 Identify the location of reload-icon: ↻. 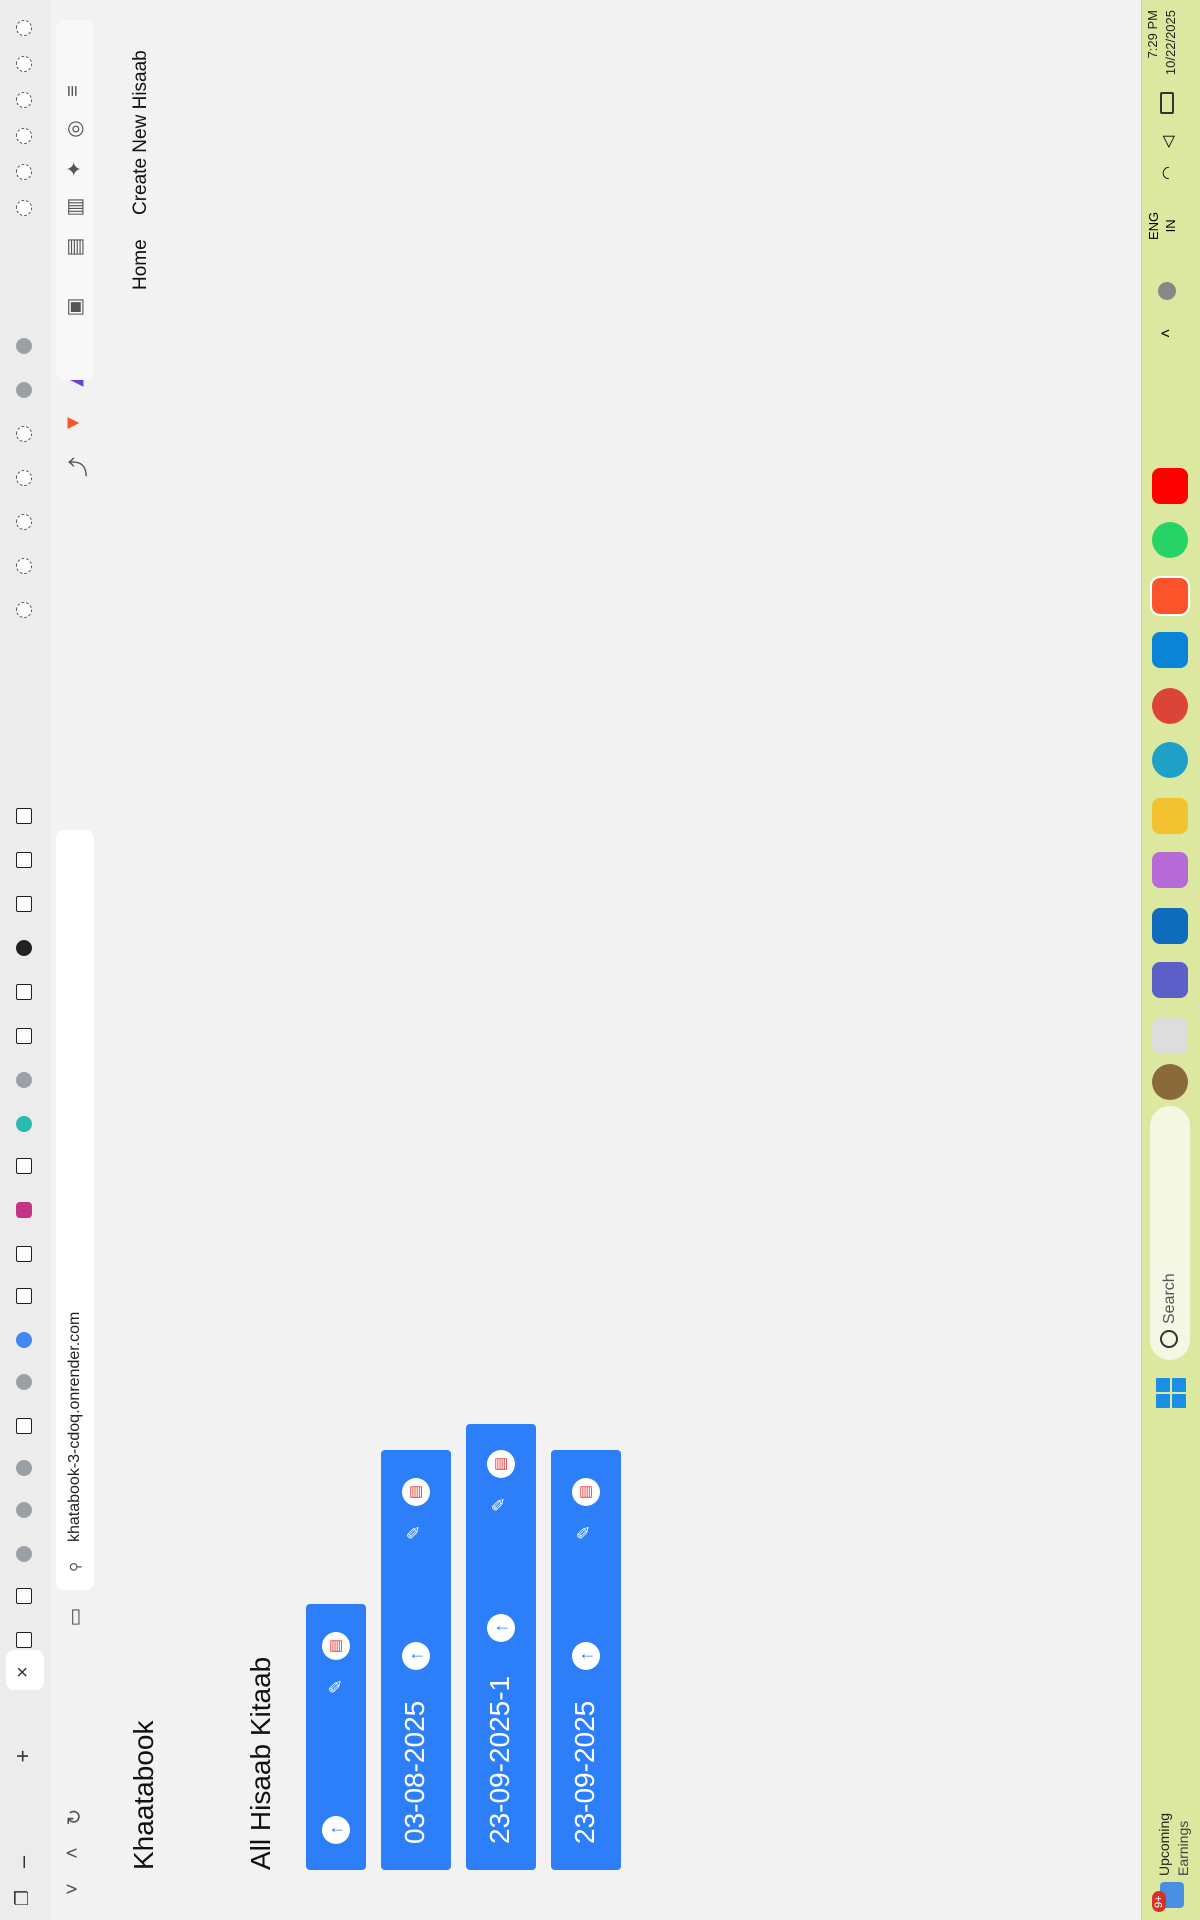
(74, 1817).